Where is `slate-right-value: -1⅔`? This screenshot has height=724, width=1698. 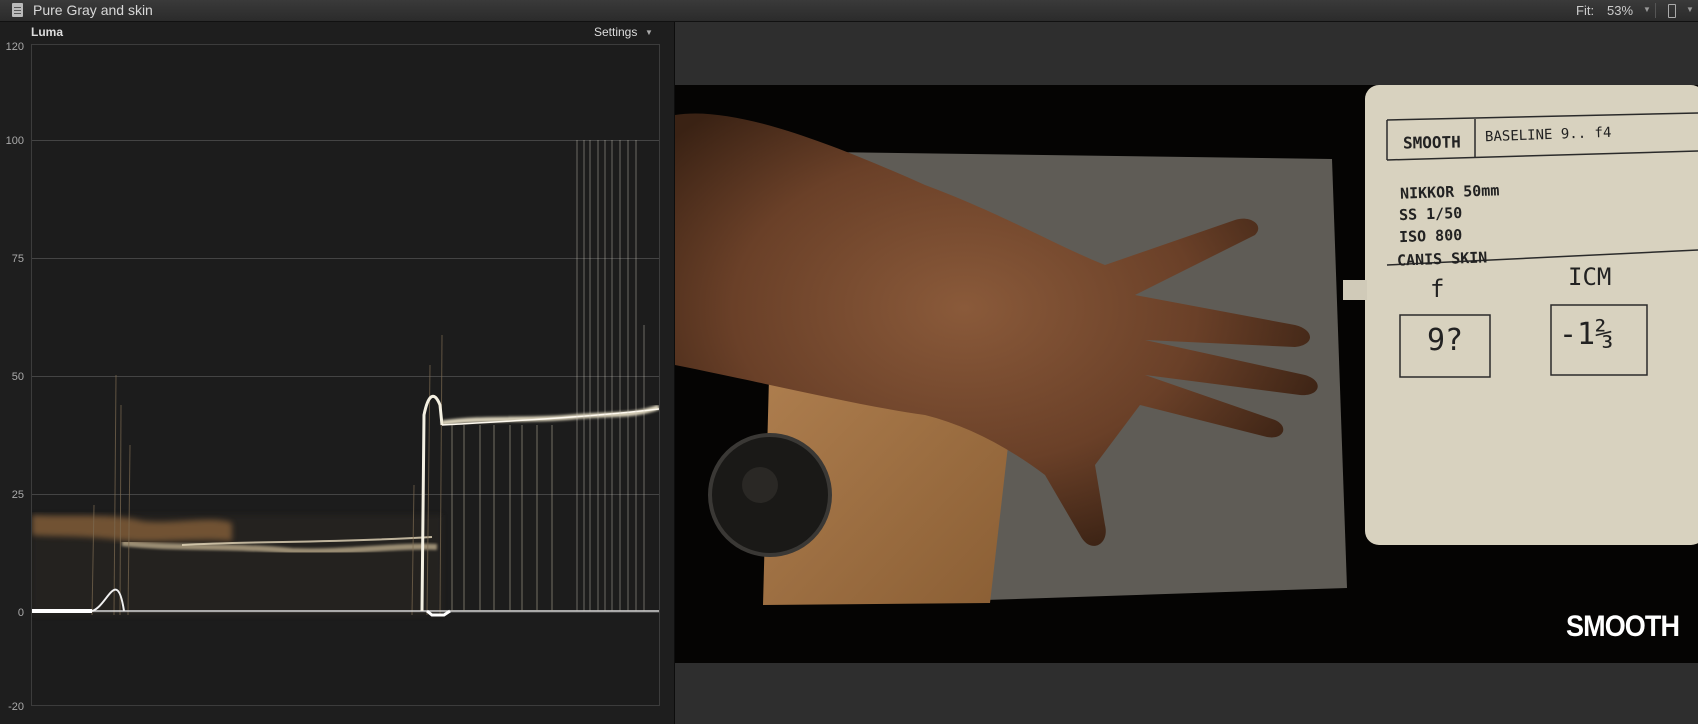
slate-right-value: -1⅔ is located at coordinates (1586, 334).